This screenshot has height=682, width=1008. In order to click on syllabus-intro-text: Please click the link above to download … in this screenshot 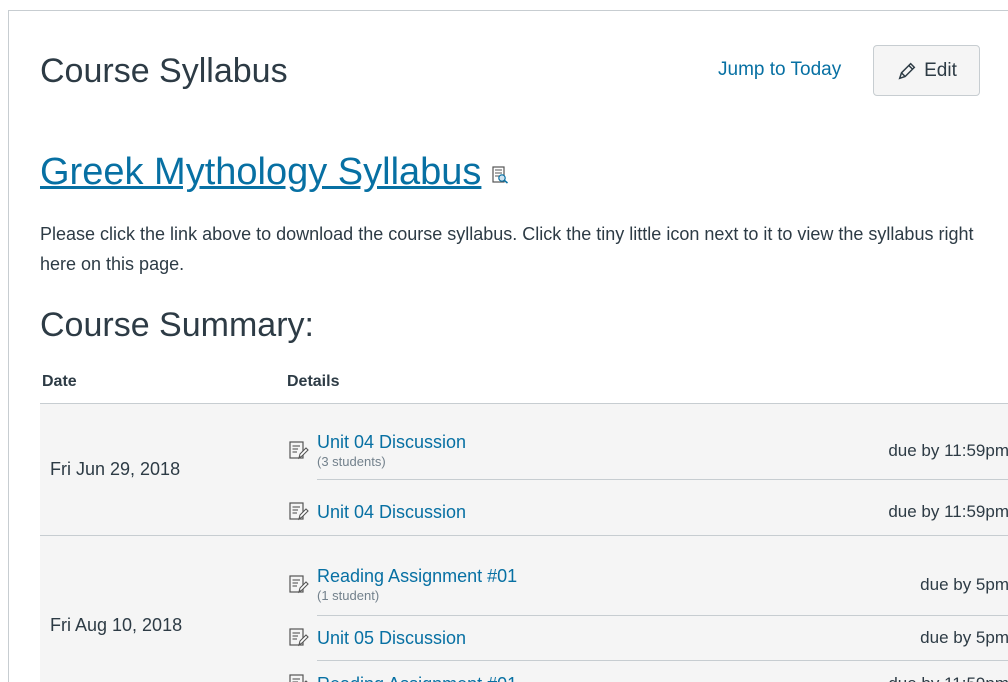, I will do `click(507, 249)`.